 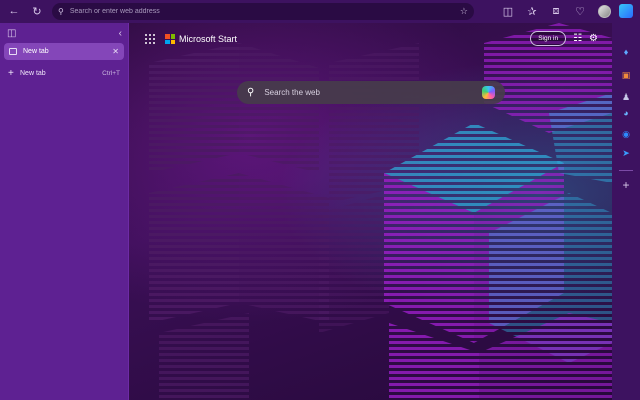 What do you see at coordinates (626, 75) in the screenshot?
I see `briefcase-icon: ▣` at bounding box center [626, 75].